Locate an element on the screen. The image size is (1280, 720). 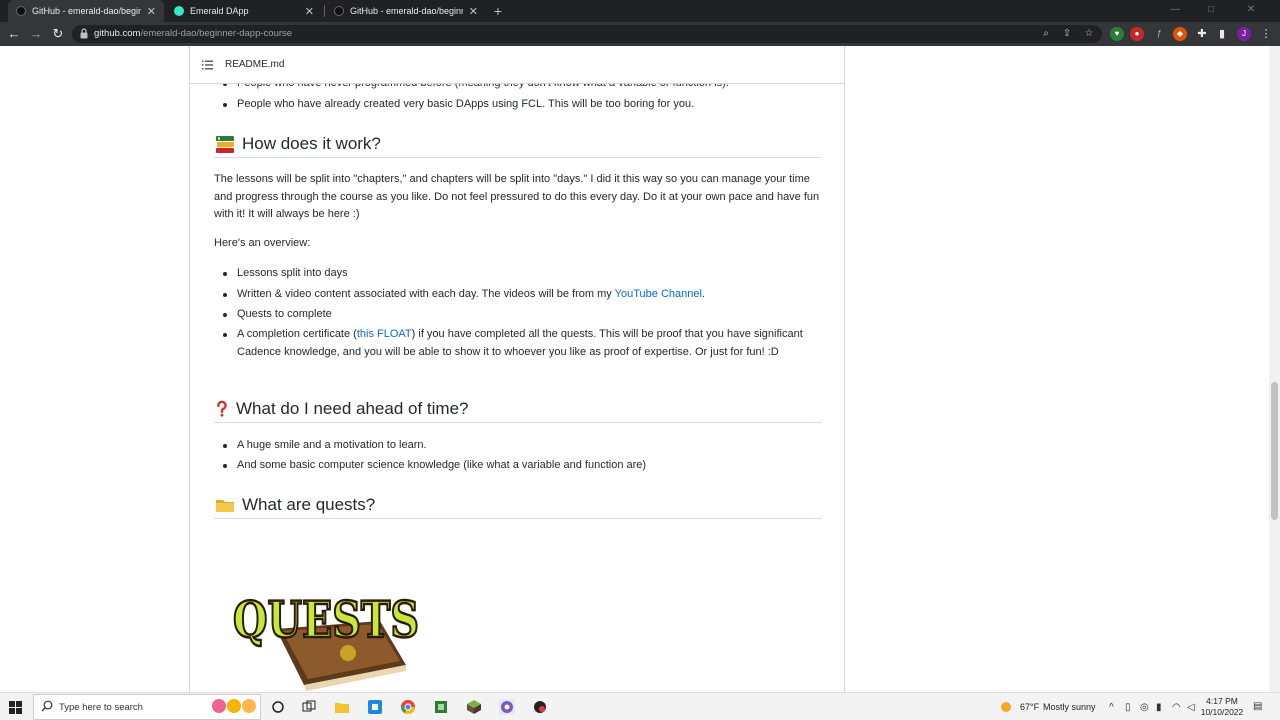
tab-title: Emerald DApp is located at coordinates (219, 11).